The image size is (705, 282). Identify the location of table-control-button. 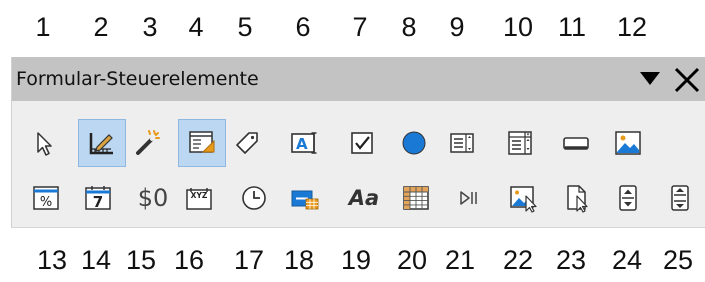
(416, 198).